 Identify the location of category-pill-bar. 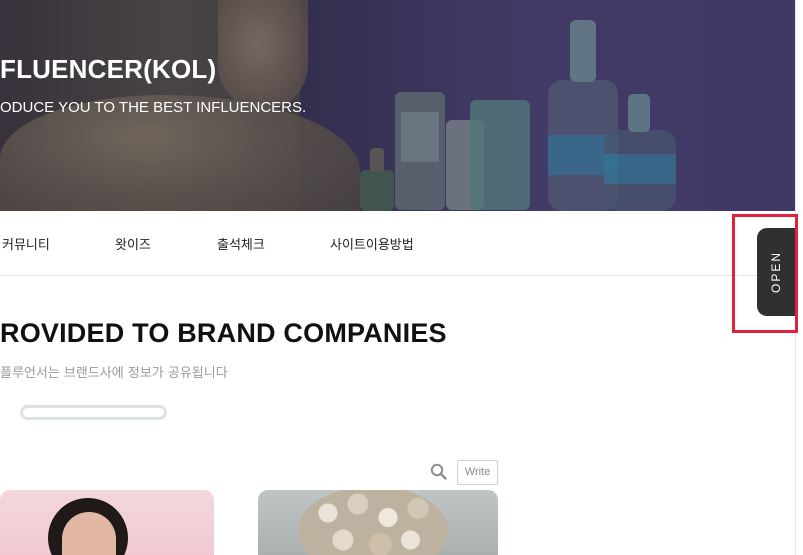
(93, 412).